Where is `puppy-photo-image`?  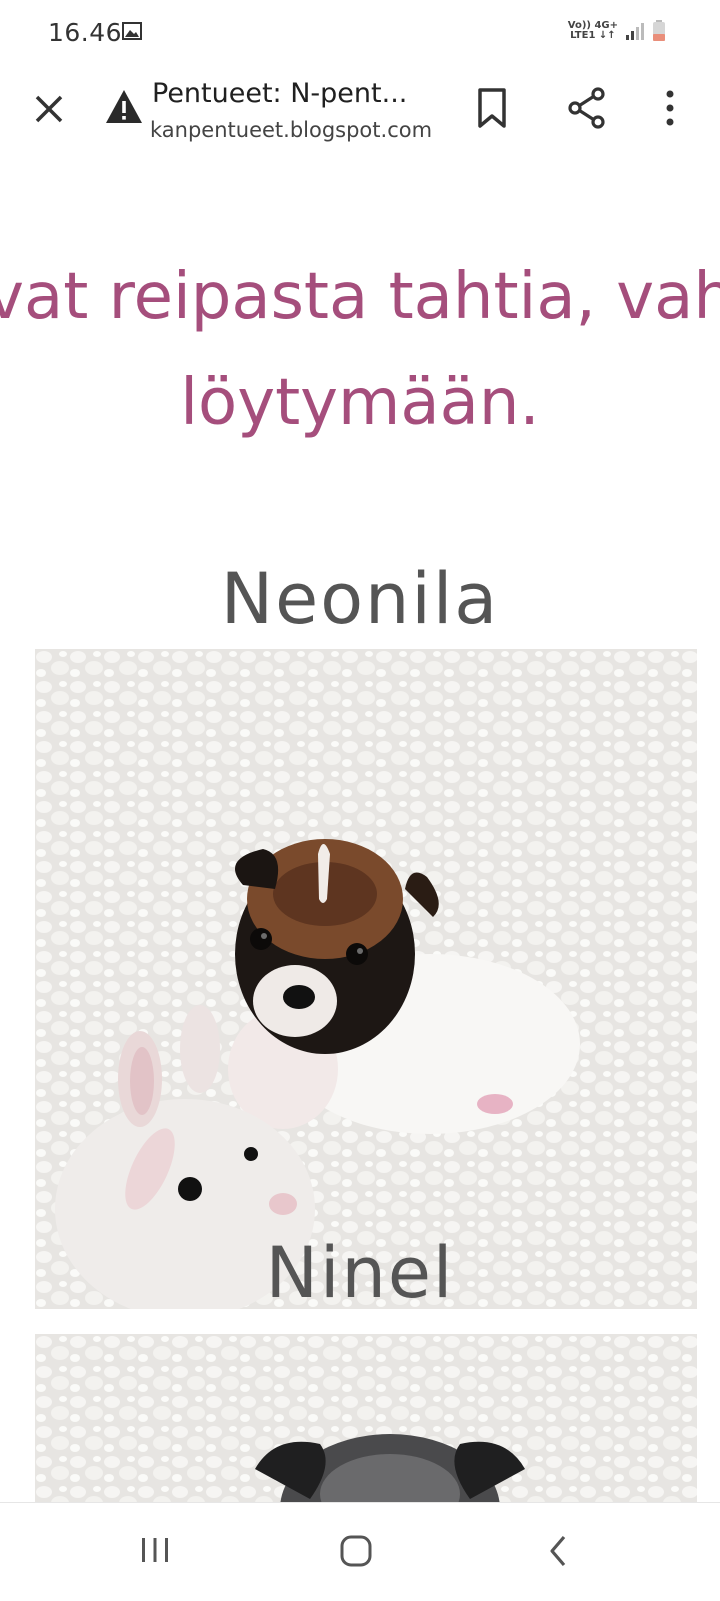
puppy-photo-image is located at coordinates (366, 1418).